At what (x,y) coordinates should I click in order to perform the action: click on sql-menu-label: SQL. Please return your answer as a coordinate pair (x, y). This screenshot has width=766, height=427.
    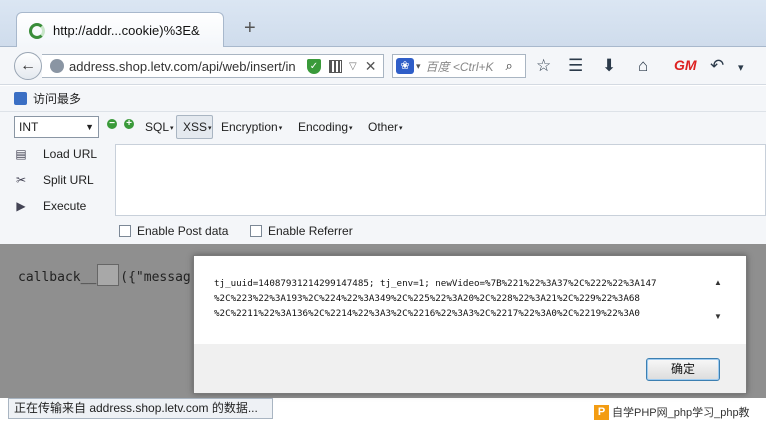
    Looking at the image, I should click on (157, 127).